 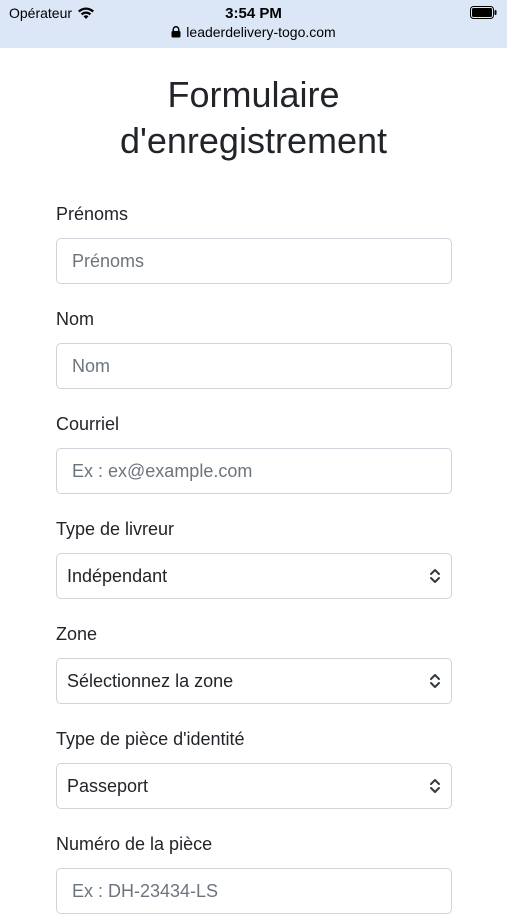 What do you see at coordinates (254, 366) in the screenshot?
I see `last-name-input` at bounding box center [254, 366].